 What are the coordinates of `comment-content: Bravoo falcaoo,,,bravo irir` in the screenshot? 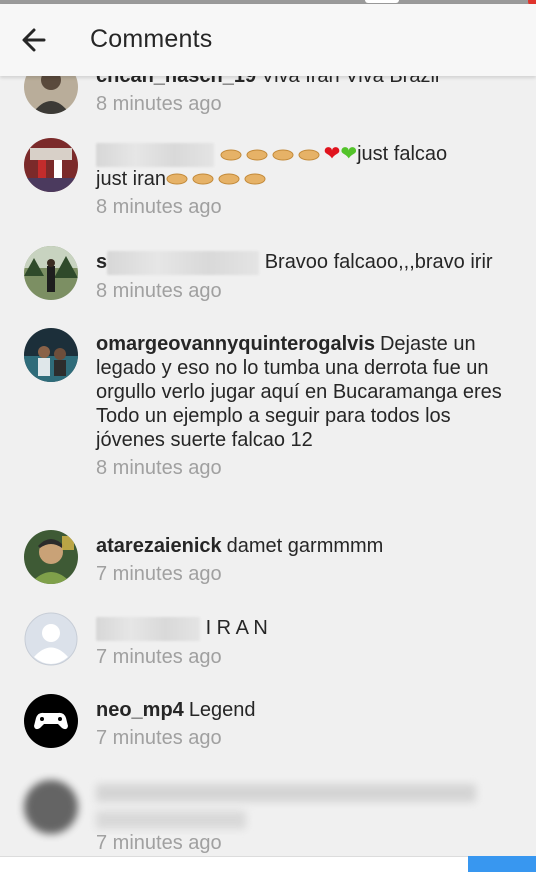 It's located at (378, 262).